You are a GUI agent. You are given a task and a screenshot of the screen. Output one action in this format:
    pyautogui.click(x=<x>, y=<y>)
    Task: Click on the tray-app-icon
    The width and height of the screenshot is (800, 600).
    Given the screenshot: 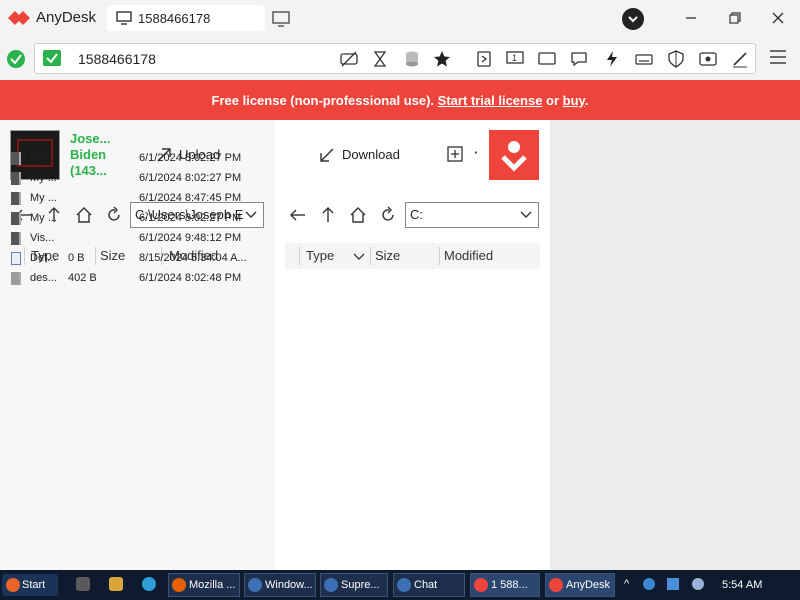 What is the action you would take?
    pyautogui.click(x=649, y=584)
    